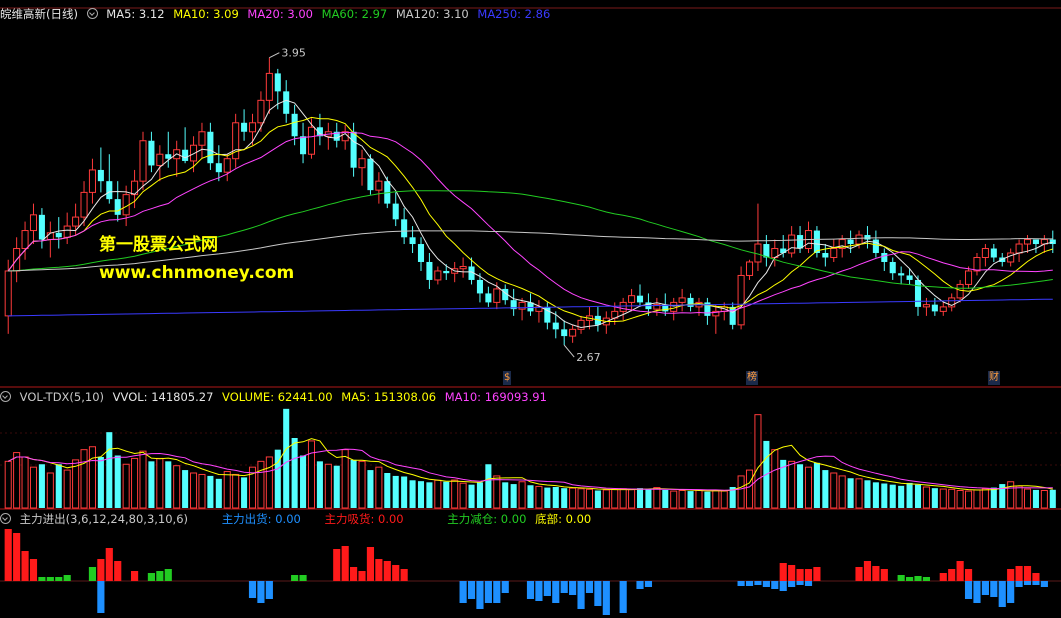 This screenshot has height=618, width=1061. I want to click on event-marker-list: 榜, so click(752, 378).